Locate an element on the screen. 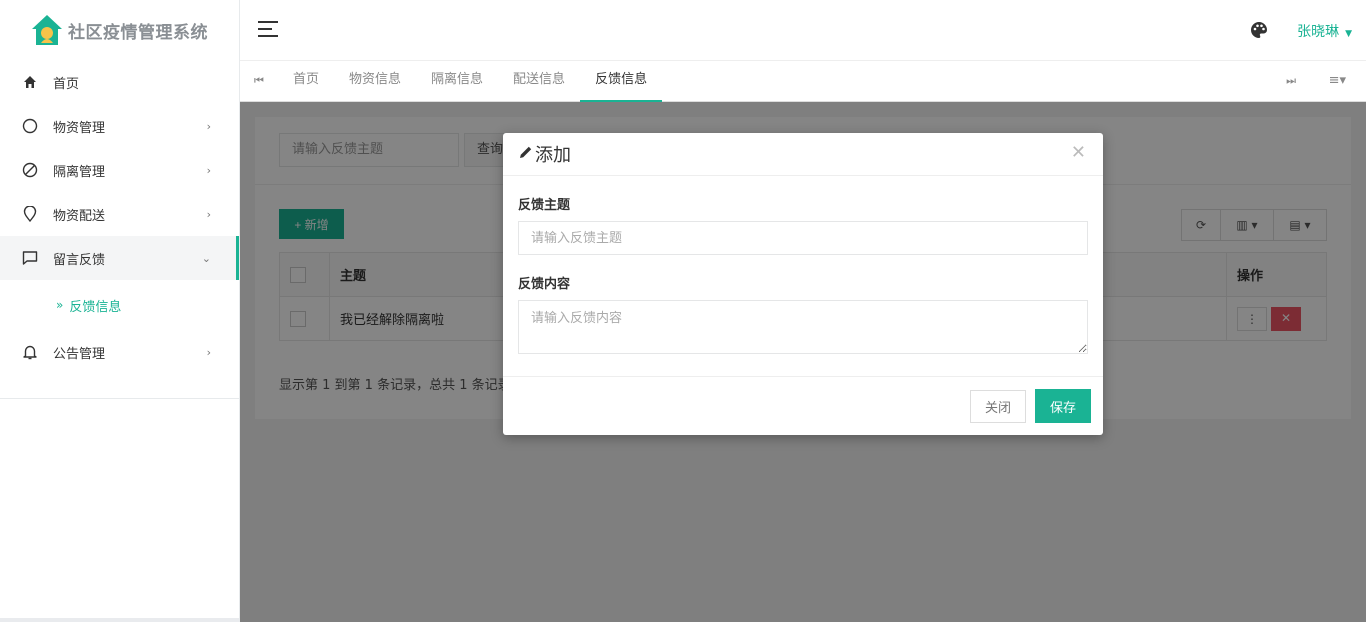 The width and height of the screenshot is (1366, 622). tab-delivery-info: 配送信息 is located at coordinates (539, 81).